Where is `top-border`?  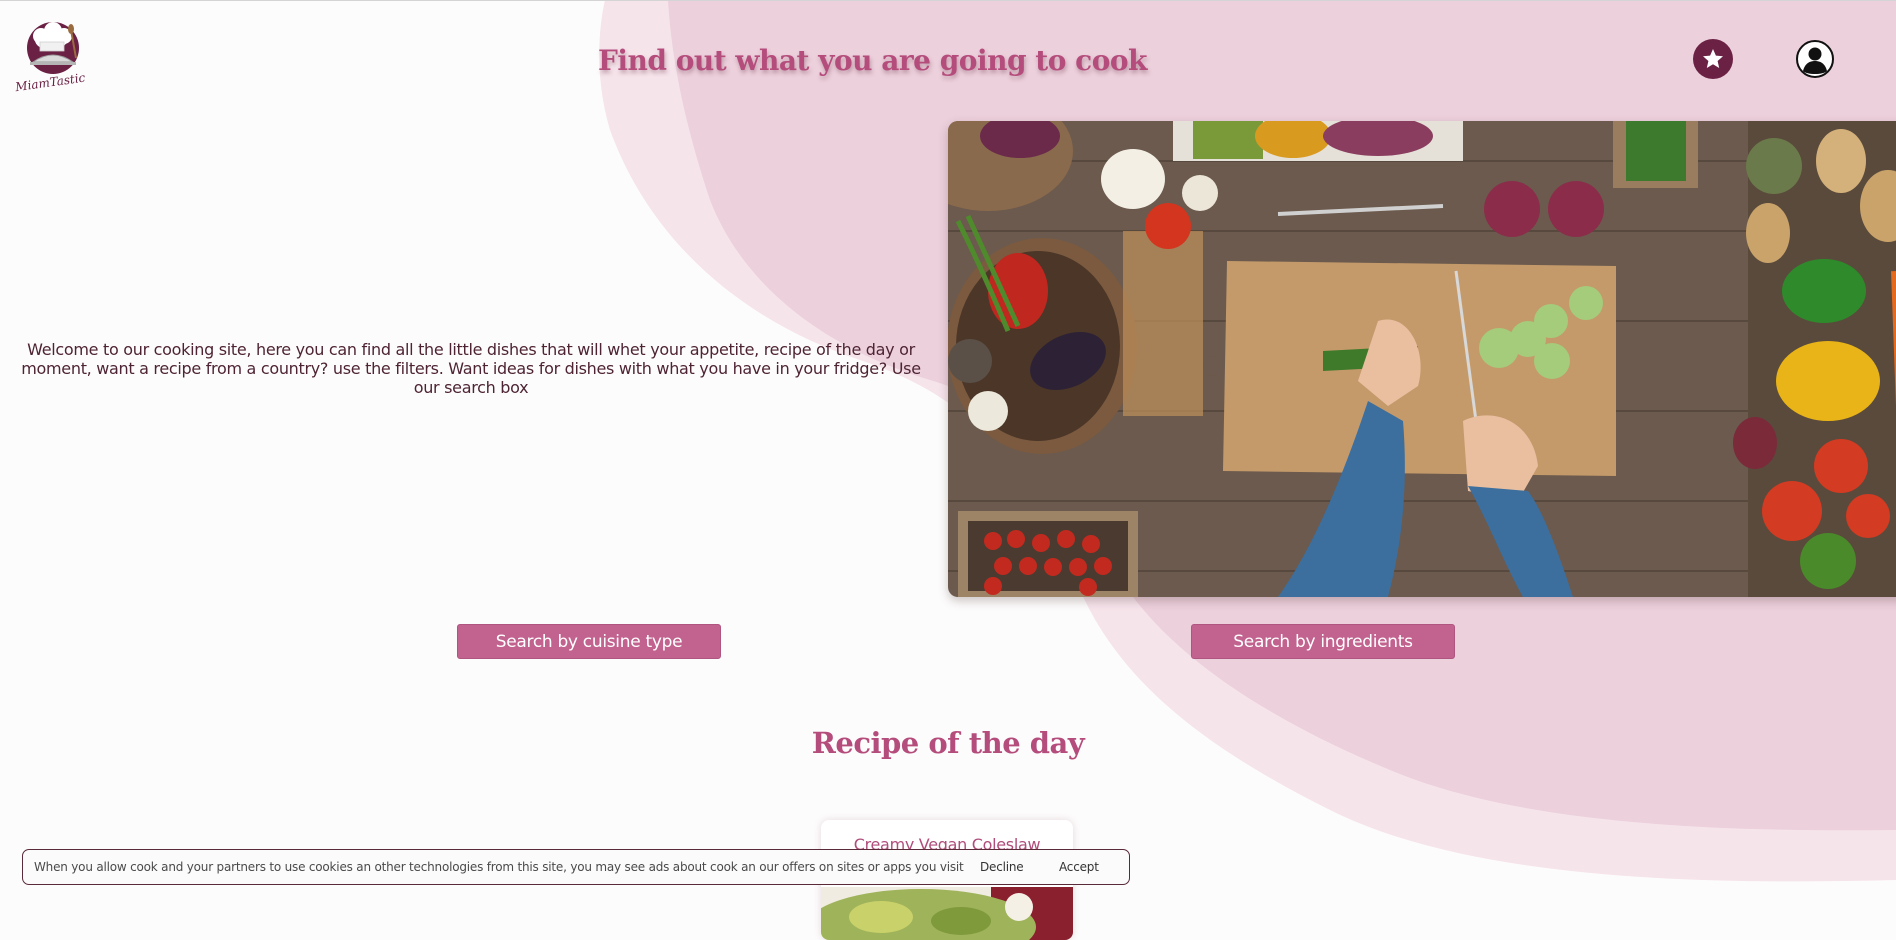
top-border is located at coordinates (948, 0).